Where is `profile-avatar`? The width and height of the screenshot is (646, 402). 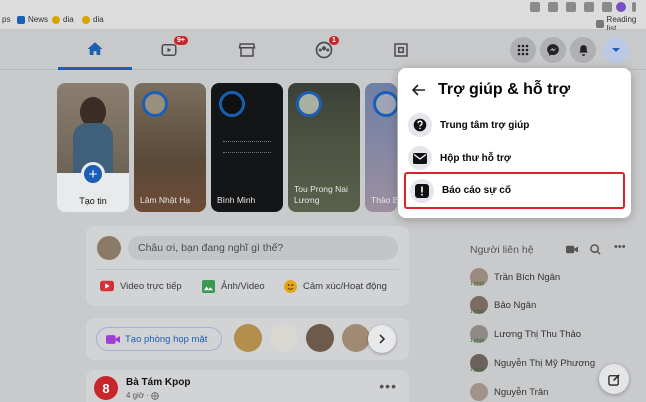
profile-avatar is located at coordinates (621, 7).